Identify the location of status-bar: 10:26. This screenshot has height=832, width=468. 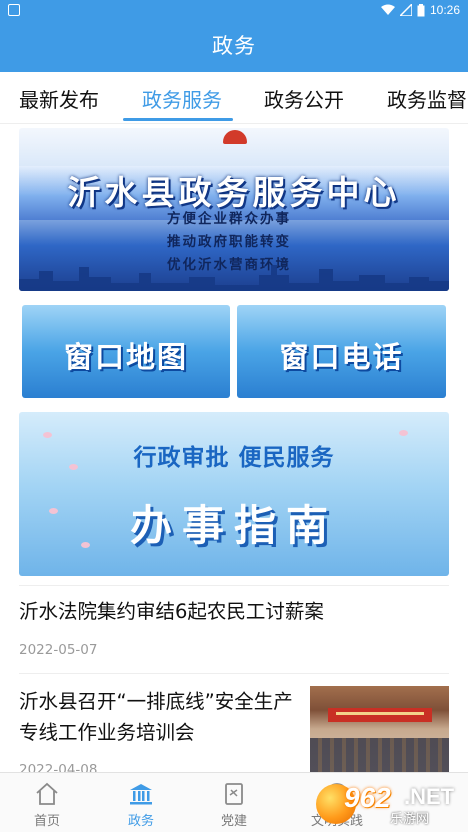
(234, 10).